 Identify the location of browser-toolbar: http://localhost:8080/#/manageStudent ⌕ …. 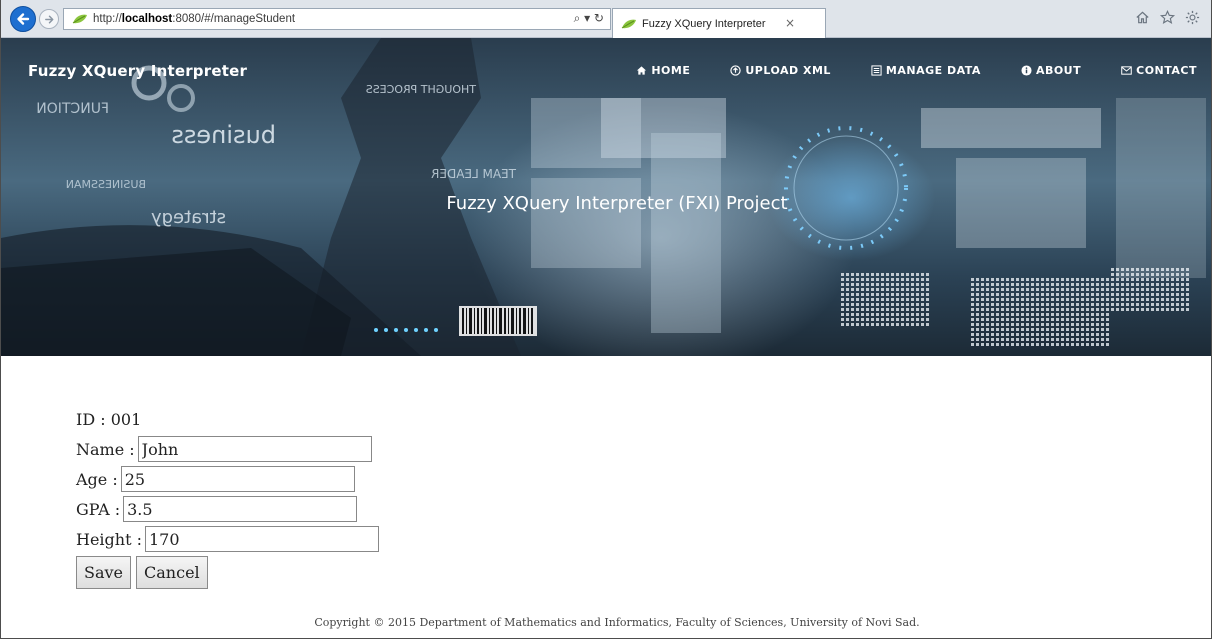
(606, 19).